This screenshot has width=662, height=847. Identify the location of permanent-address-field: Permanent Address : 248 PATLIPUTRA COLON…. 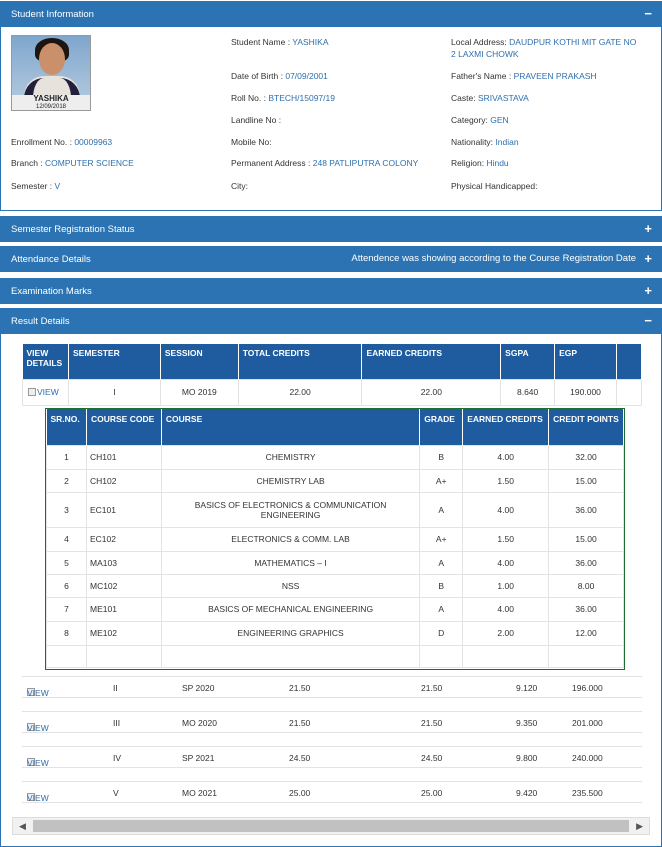
(324, 163).